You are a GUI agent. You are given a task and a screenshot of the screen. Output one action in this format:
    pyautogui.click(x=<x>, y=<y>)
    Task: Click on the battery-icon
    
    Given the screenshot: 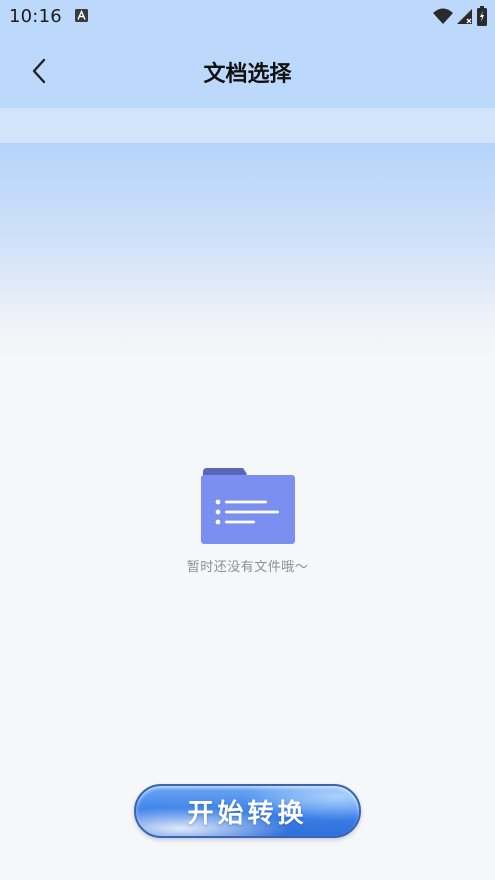 What is the action you would take?
    pyautogui.click(x=482, y=16)
    